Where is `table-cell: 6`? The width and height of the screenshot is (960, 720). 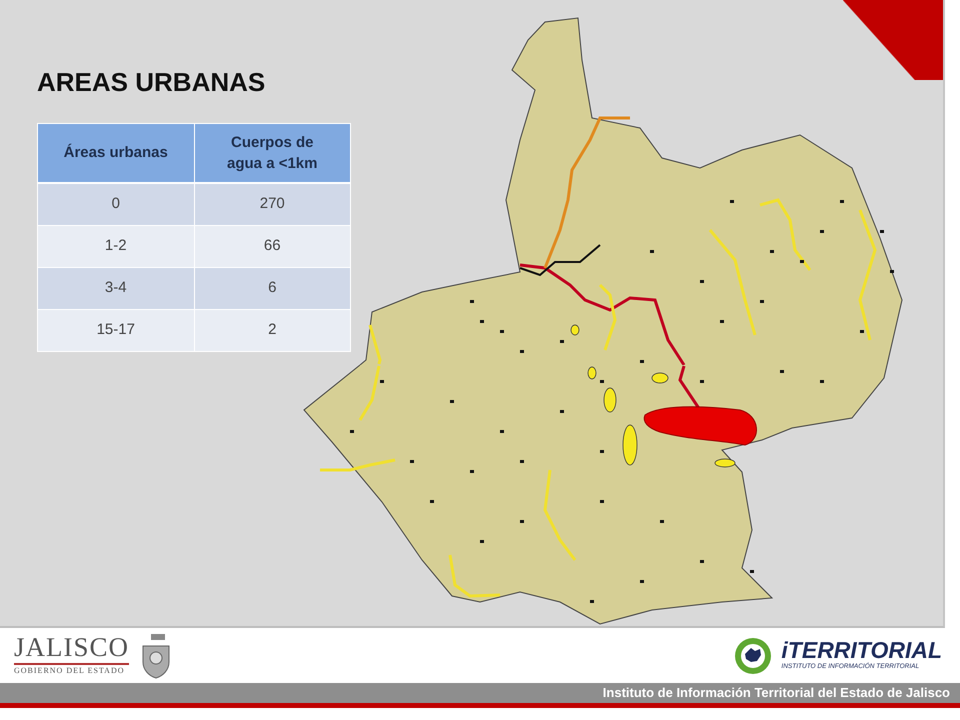 table-cell: 6 is located at coordinates (272, 288).